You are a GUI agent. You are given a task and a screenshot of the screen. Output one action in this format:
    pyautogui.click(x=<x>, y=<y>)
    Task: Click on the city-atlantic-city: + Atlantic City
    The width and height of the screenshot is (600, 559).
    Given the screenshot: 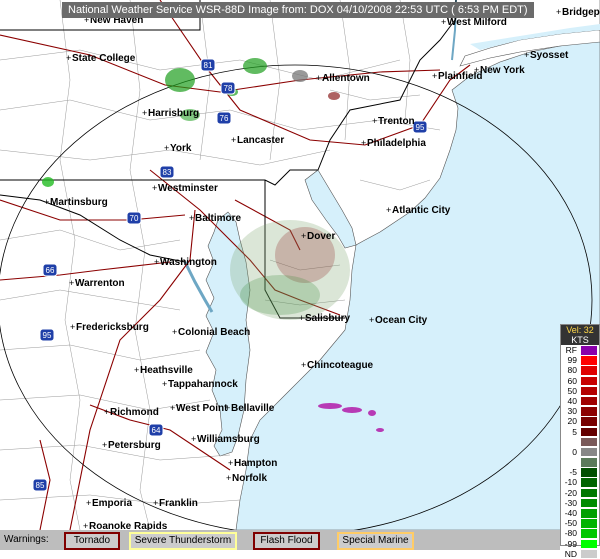 What is the action you would take?
    pyautogui.click(x=418, y=210)
    